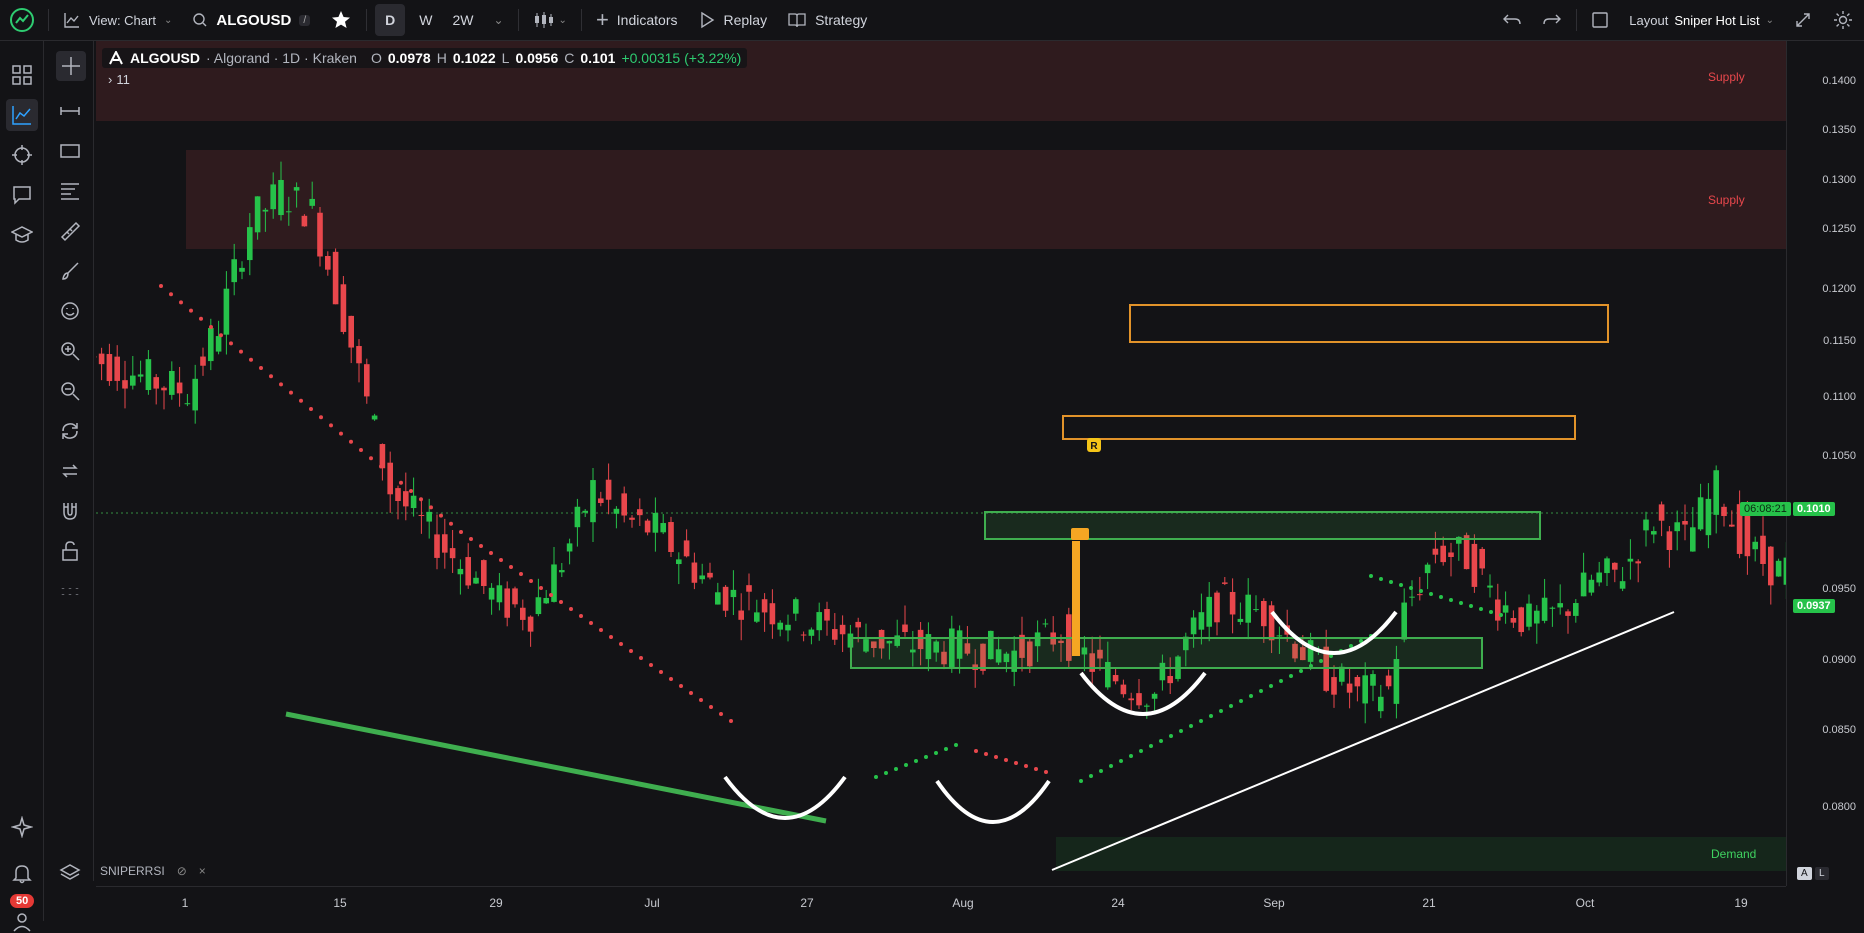 This screenshot has width=1864, height=933. Describe the element at coordinates (1822, 873) in the screenshot. I see `log-scale-button: L` at that location.